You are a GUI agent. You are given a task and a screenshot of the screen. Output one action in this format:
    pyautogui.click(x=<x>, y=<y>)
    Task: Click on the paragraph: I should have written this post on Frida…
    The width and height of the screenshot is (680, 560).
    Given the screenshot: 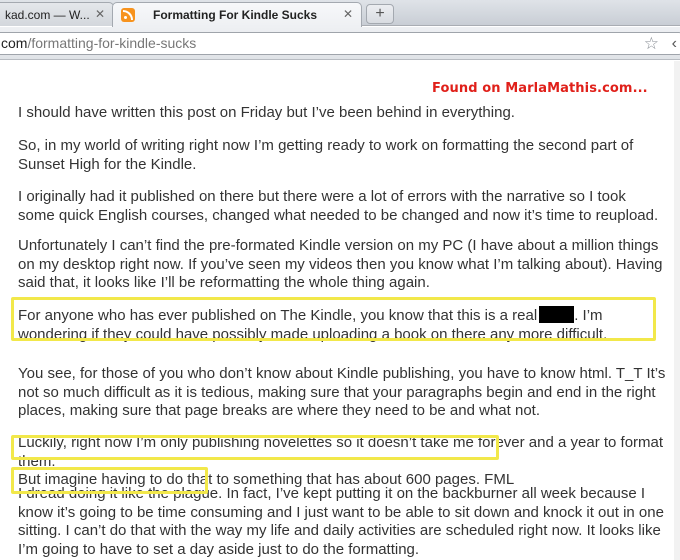 What is the action you would take?
    pyautogui.click(x=266, y=112)
    